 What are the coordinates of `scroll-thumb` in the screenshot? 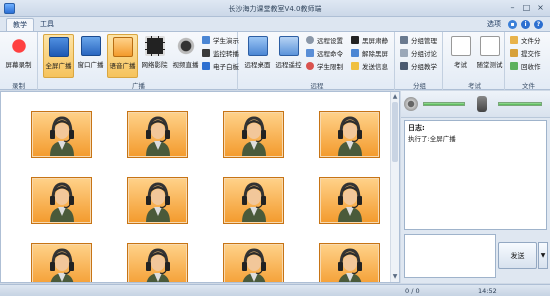 It's located at (395, 132).